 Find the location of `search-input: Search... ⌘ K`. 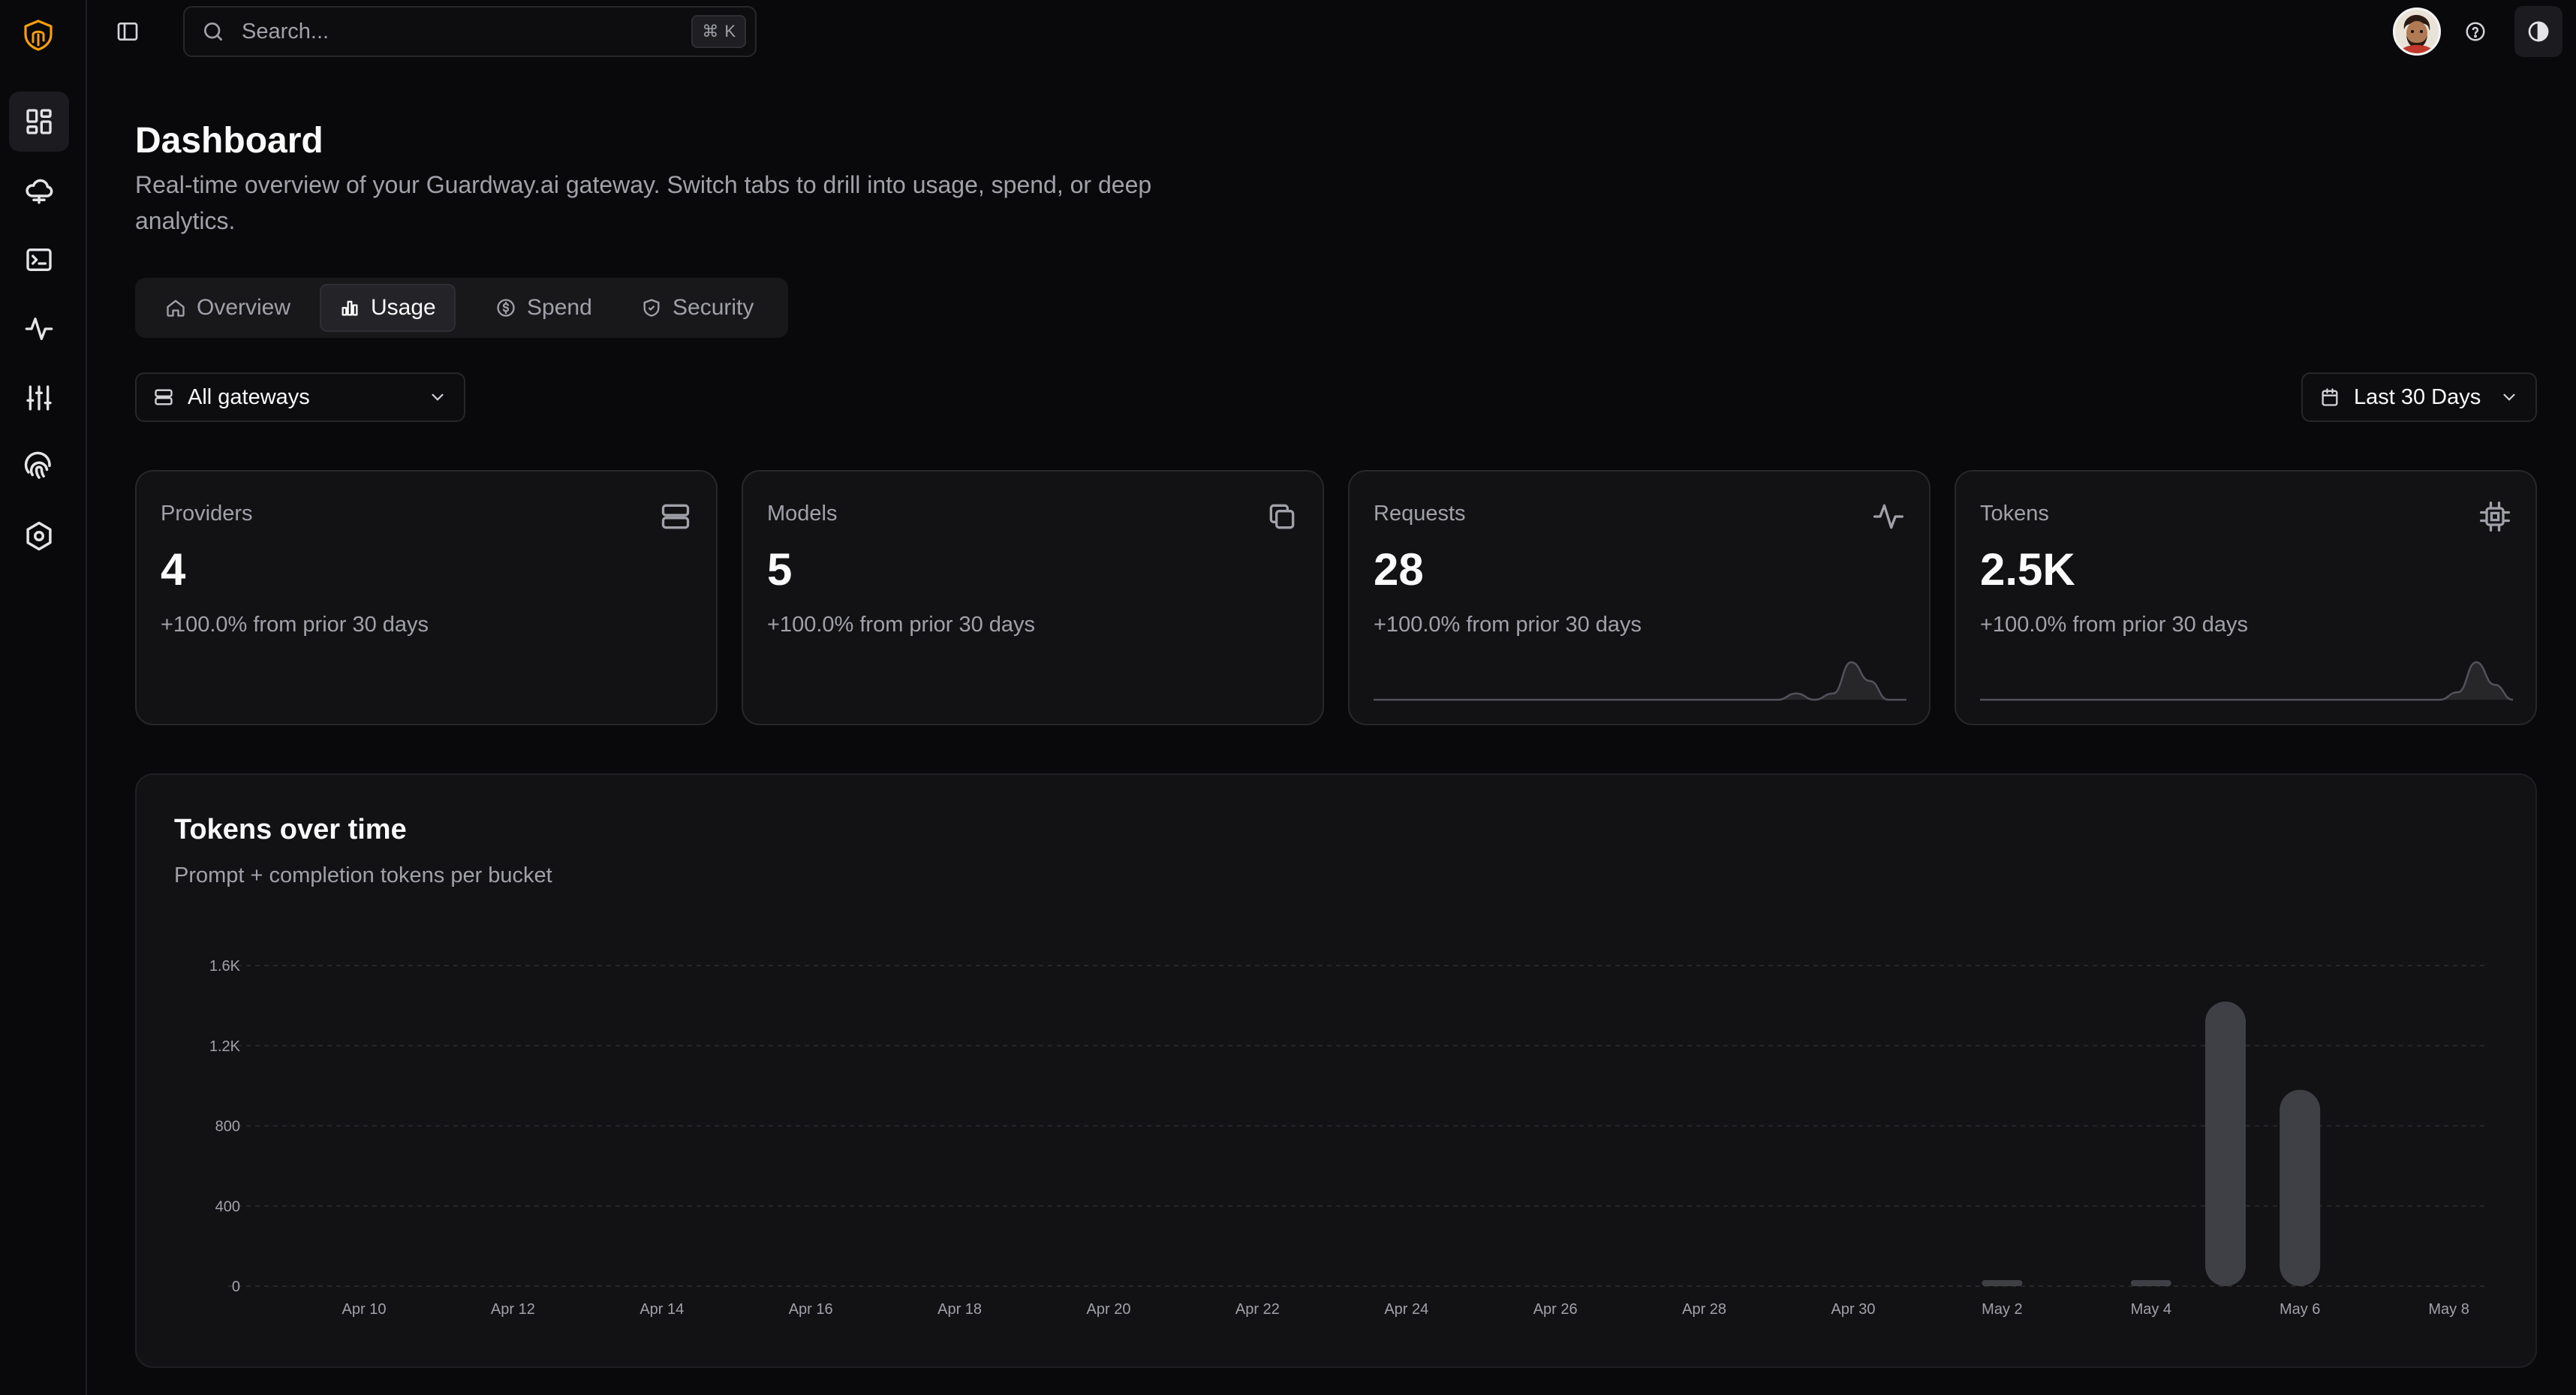

search-input: Search... ⌘ K is located at coordinates (470, 31).